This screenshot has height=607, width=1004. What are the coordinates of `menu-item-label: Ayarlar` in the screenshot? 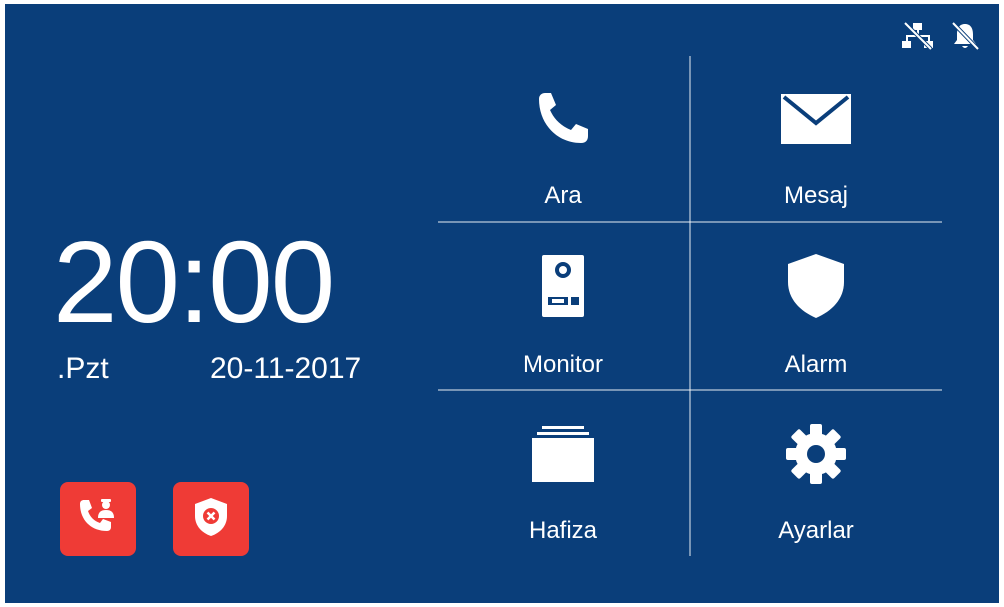 It's located at (816, 530).